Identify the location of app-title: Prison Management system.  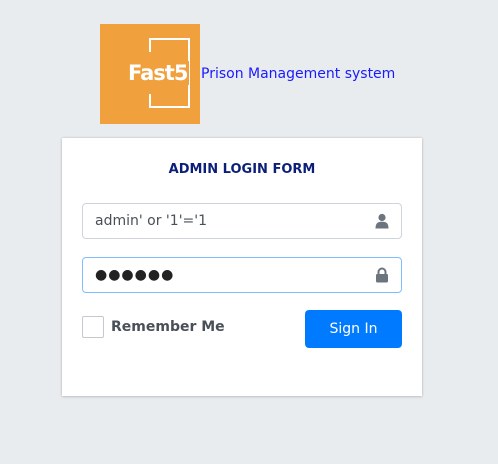
(298, 74).